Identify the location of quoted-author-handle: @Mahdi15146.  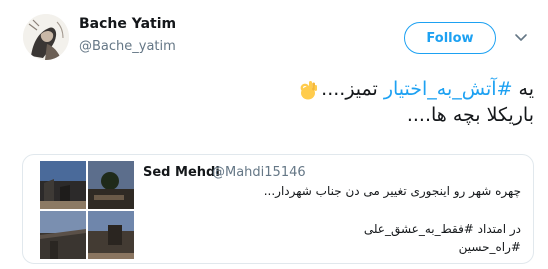
(259, 172).